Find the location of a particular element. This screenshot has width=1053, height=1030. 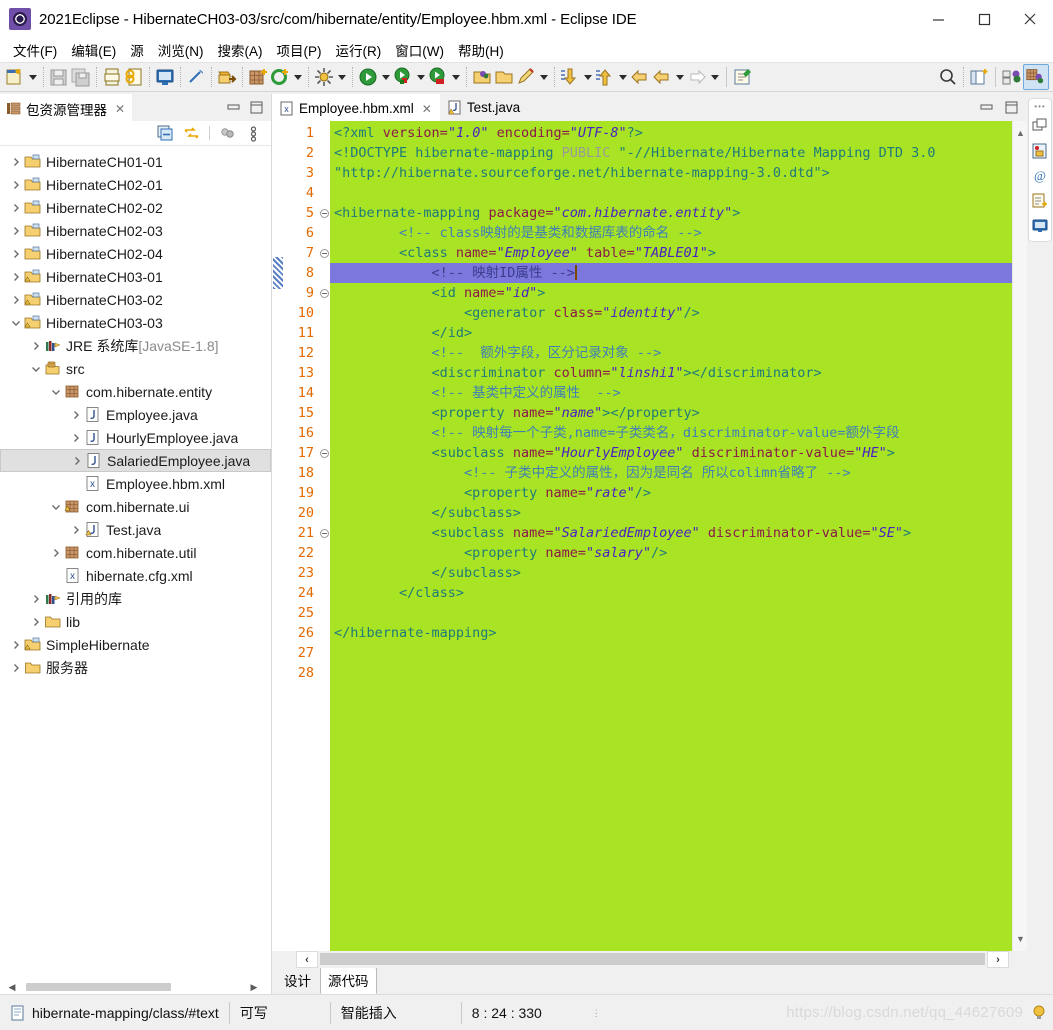

menu-source: 源 is located at coordinates (137, 50).